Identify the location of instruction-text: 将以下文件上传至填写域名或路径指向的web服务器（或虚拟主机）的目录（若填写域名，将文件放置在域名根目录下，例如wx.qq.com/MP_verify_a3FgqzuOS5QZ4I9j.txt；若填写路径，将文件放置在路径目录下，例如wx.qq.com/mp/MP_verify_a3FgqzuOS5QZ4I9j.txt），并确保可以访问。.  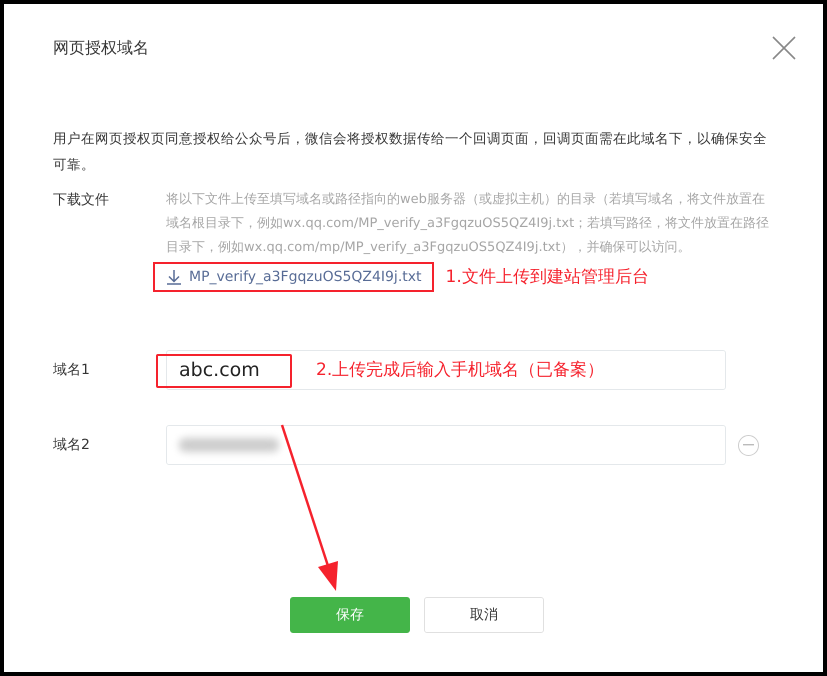
(468, 224).